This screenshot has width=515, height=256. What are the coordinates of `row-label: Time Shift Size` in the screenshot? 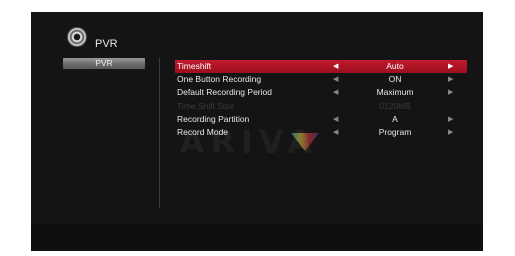 It's located at (205, 105).